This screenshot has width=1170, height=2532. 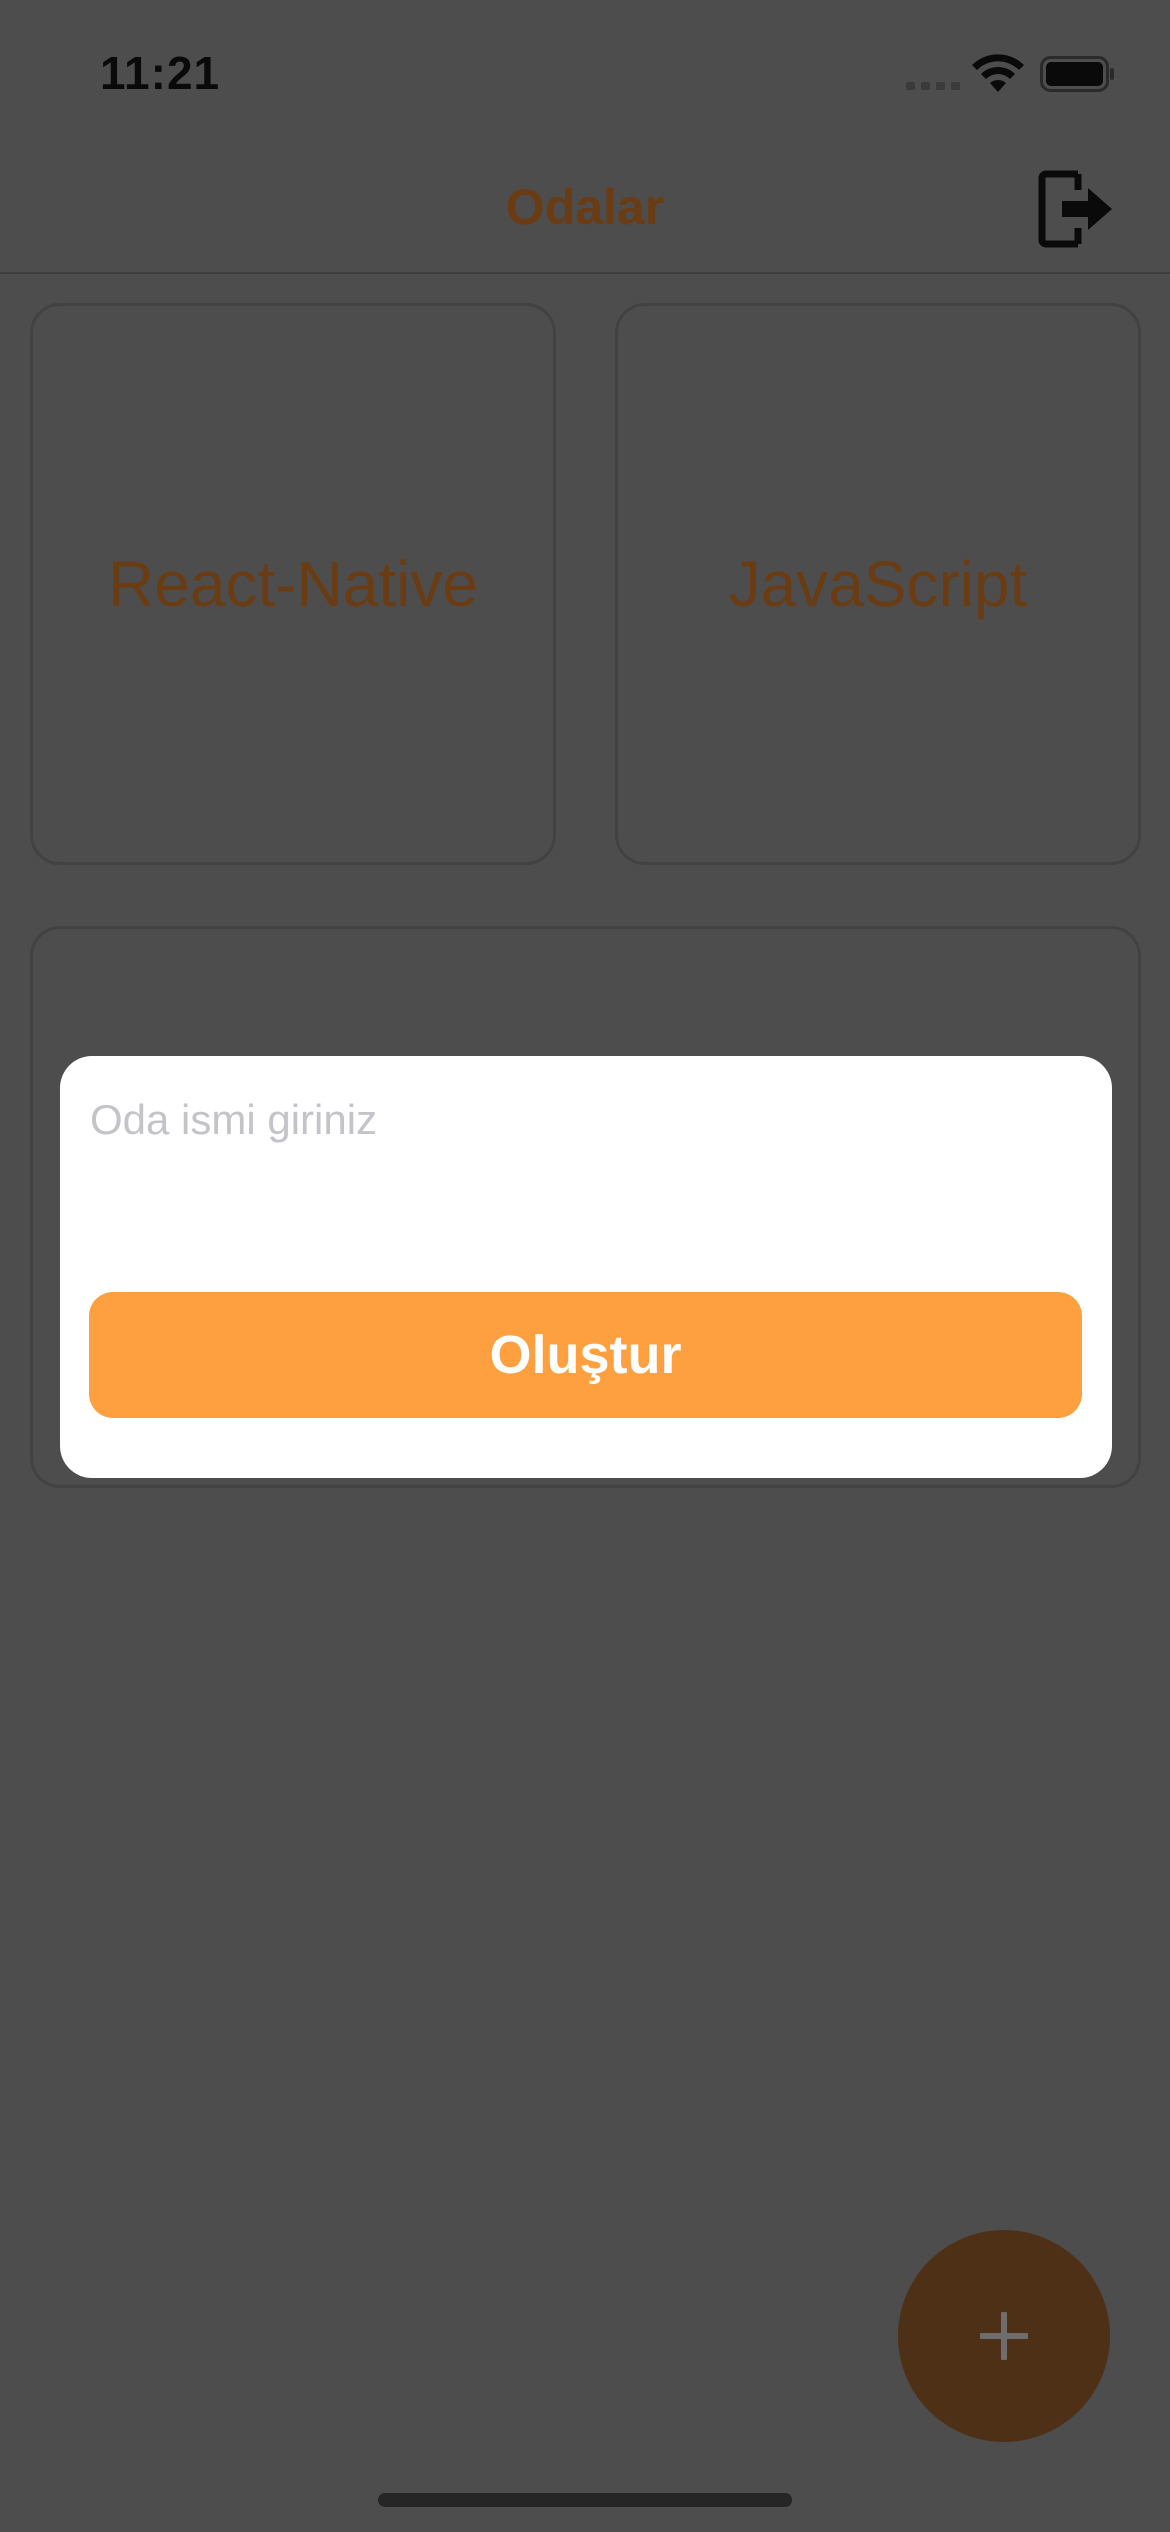 I want to click on room-card-label: JavaScript, so click(x=878, y=584).